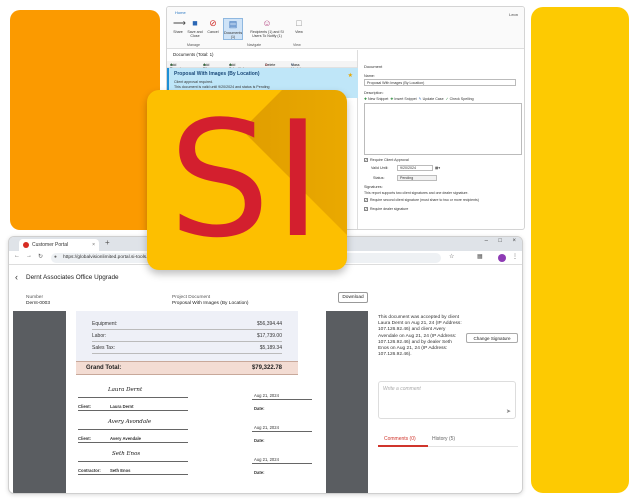 This screenshot has height=504, width=632. I want to click on form-section-title: Document, so click(373, 66).